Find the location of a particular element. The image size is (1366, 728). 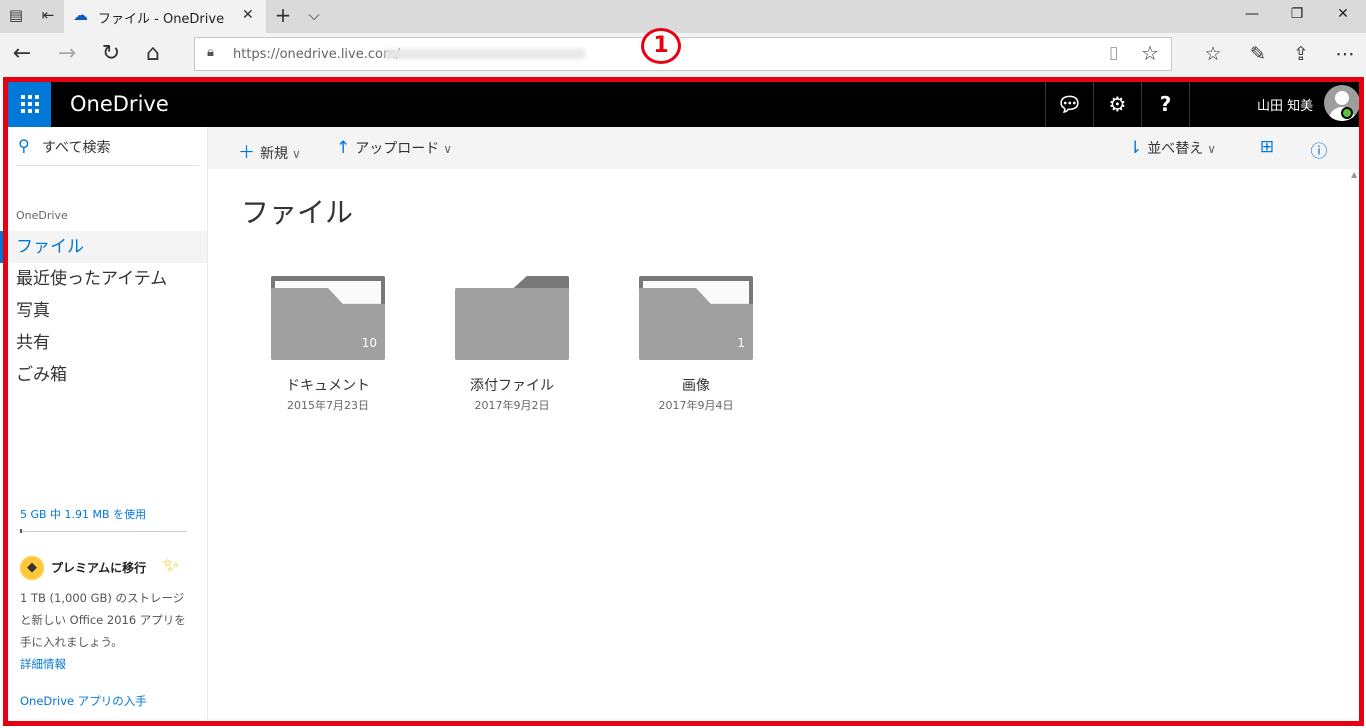

more-info-link: 詳細情報 is located at coordinates (43, 664).